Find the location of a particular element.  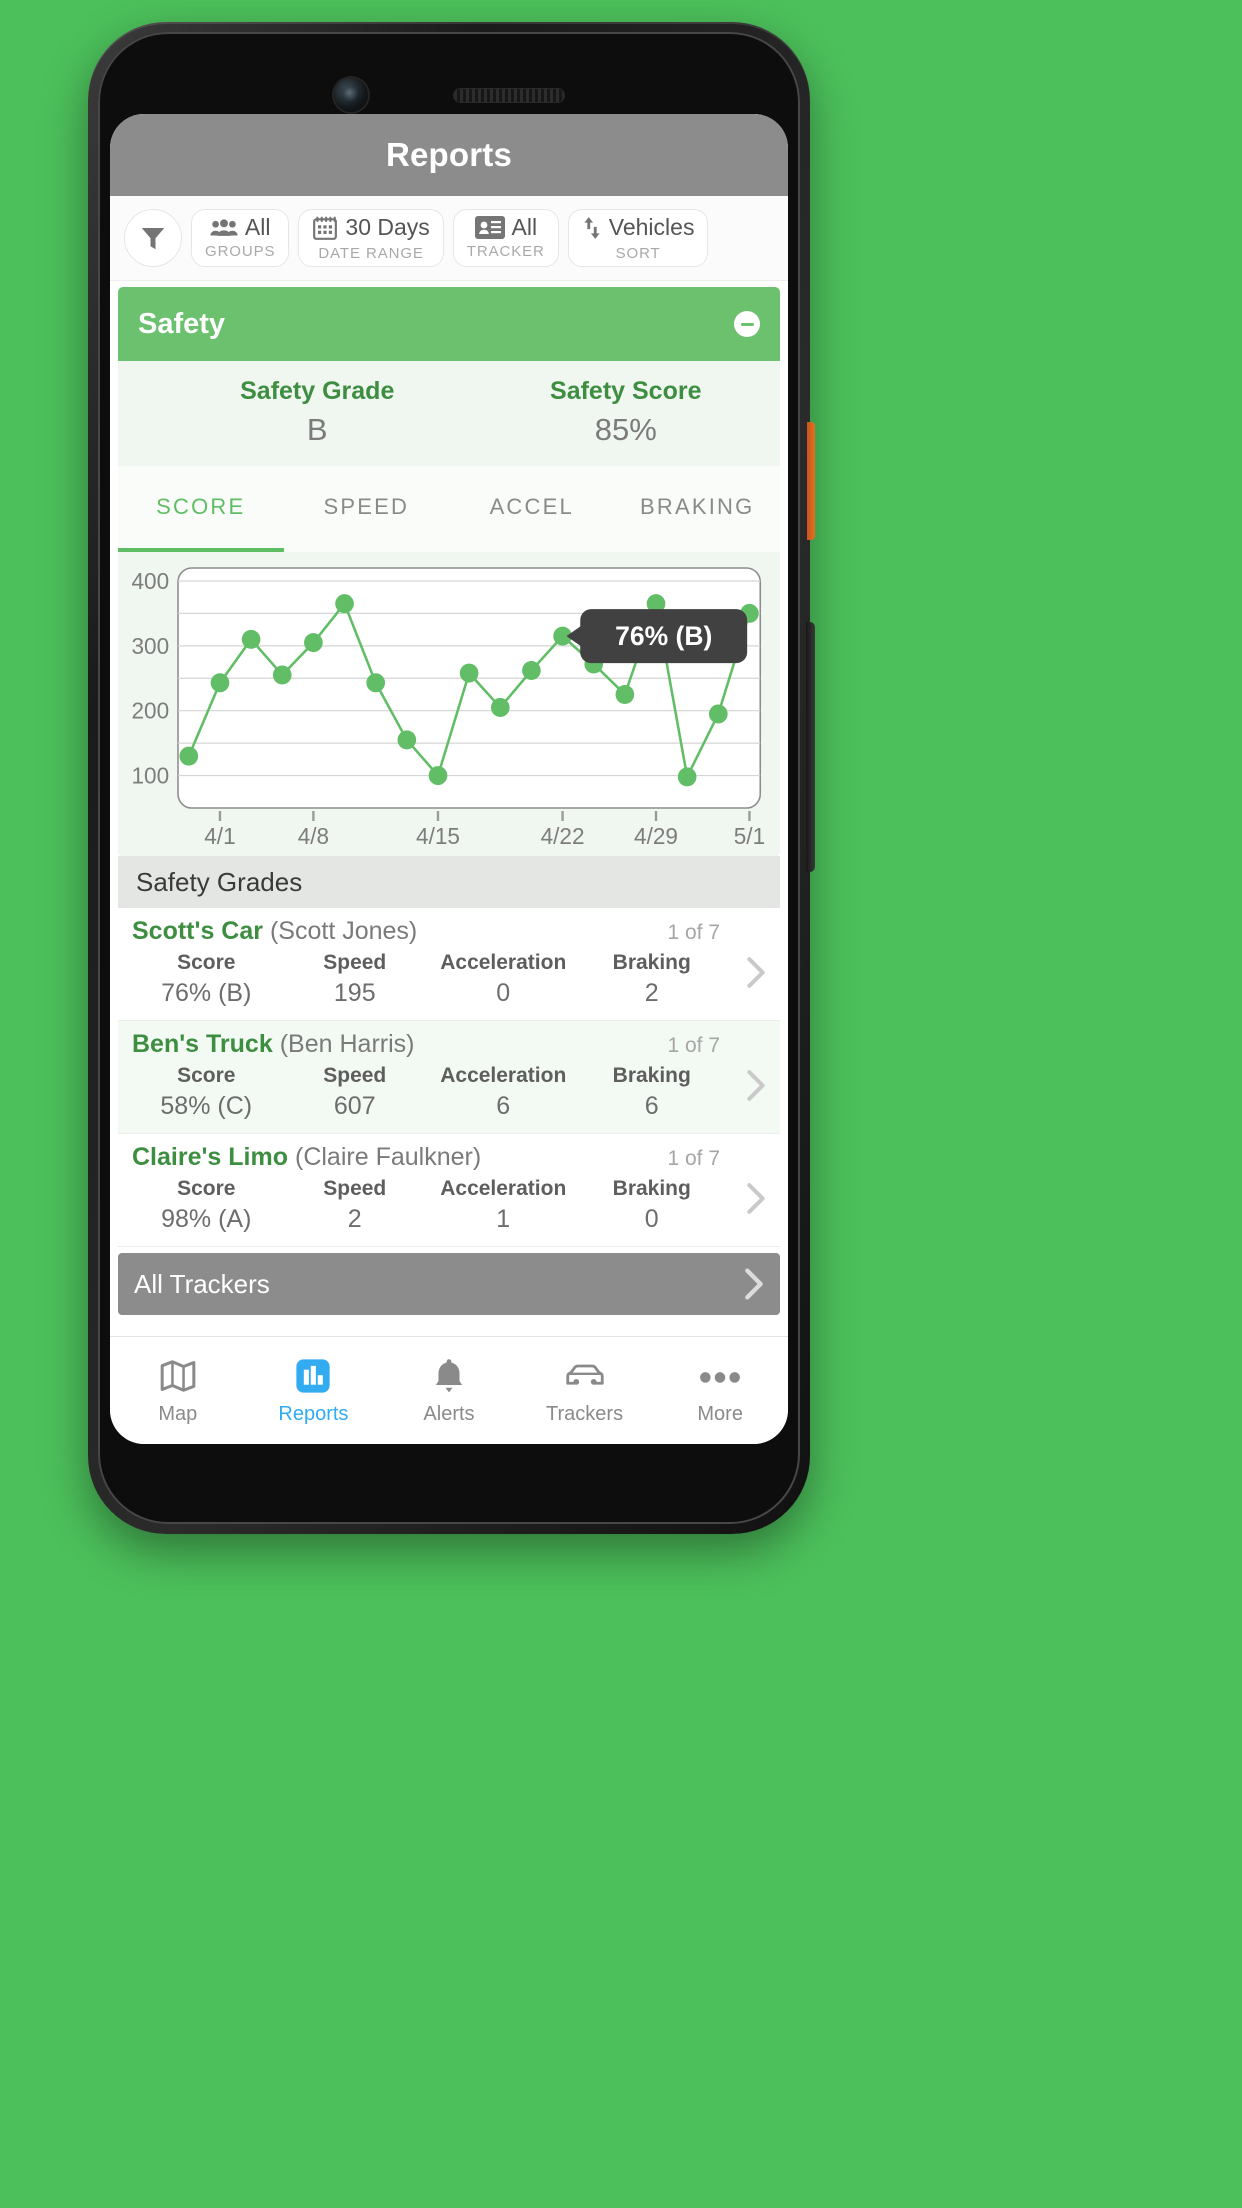

vehicle-owner: (Claire Faulkner) is located at coordinates (388, 1157).